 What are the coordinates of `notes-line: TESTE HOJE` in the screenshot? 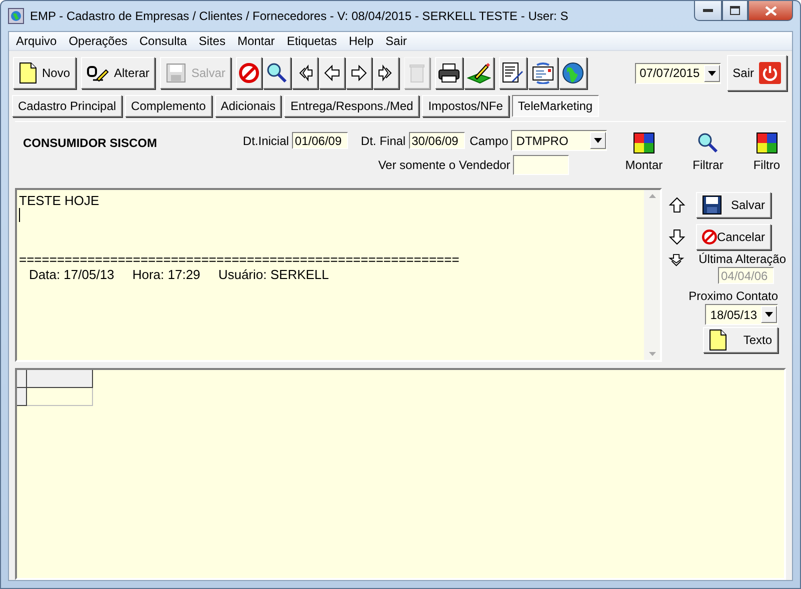 It's located at (59, 200).